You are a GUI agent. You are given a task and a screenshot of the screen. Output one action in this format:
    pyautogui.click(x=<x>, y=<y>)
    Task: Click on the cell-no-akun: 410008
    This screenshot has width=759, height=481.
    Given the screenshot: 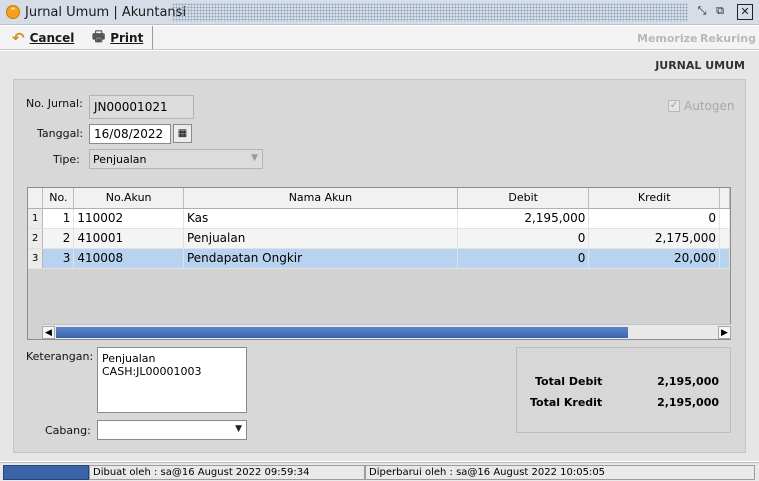 What is the action you would take?
    pyautogui.click(x=128, y=258)
    